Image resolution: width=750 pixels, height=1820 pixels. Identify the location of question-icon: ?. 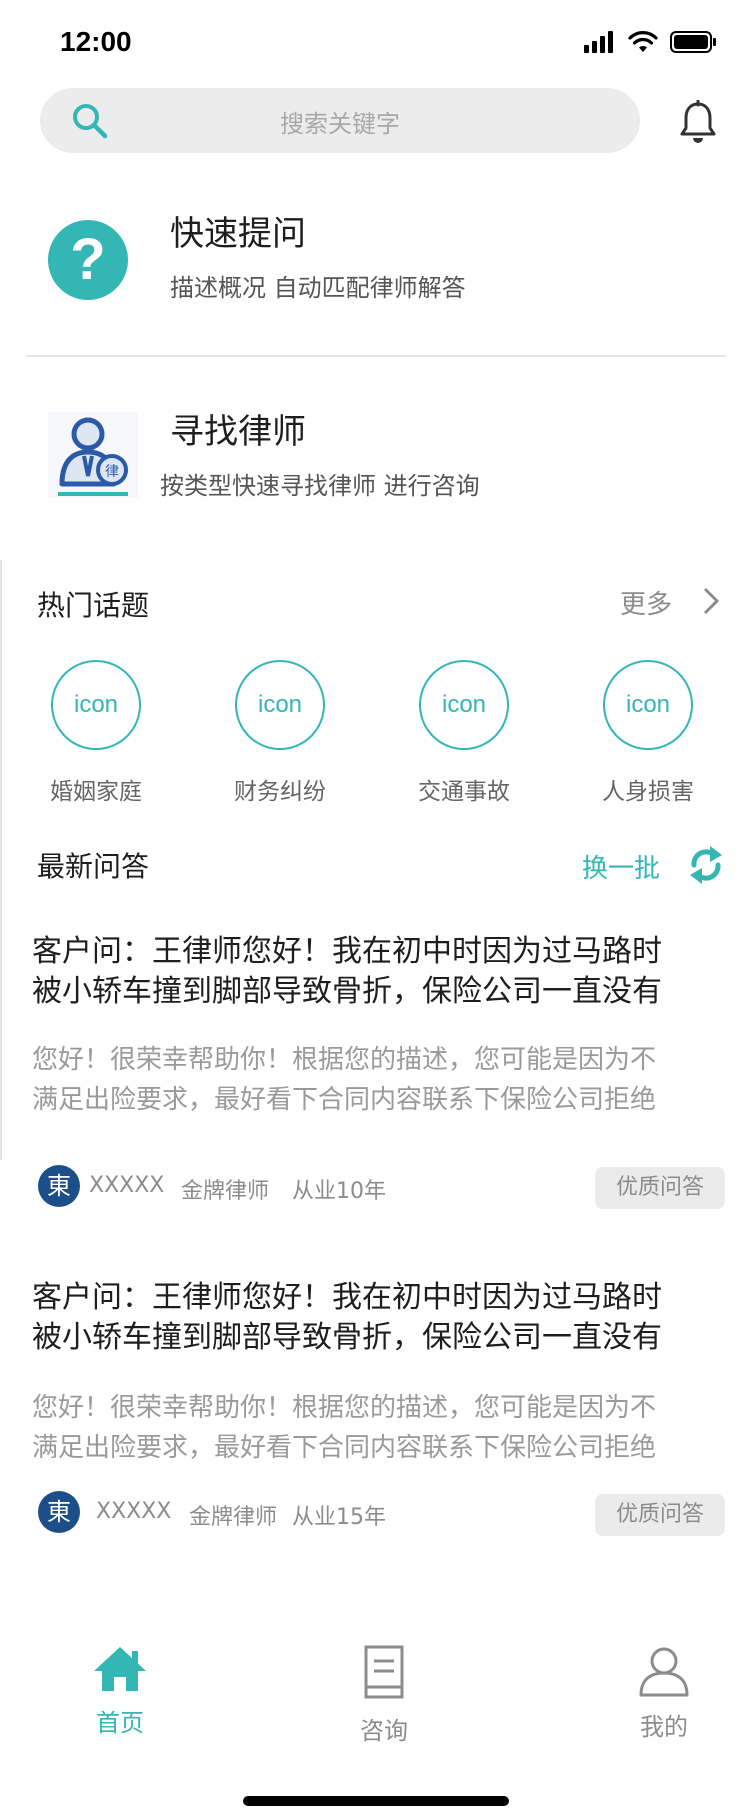
(88, 260).